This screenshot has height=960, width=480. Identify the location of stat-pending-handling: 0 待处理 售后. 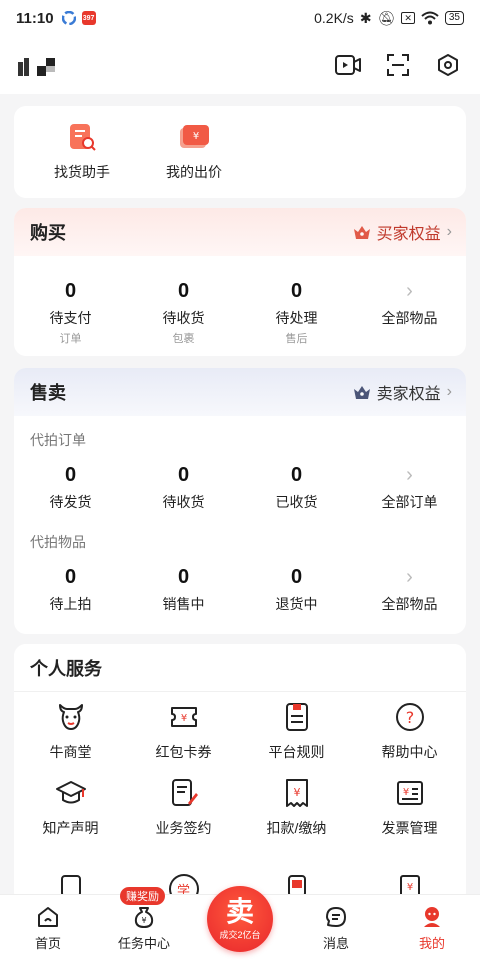
(296, 312).